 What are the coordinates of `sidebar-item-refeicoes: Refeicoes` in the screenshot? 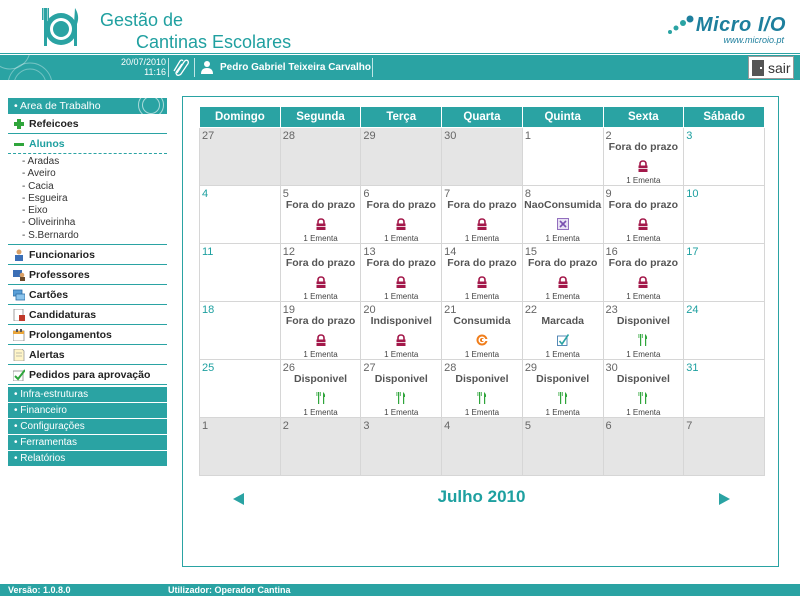 It's located at (87, 124).